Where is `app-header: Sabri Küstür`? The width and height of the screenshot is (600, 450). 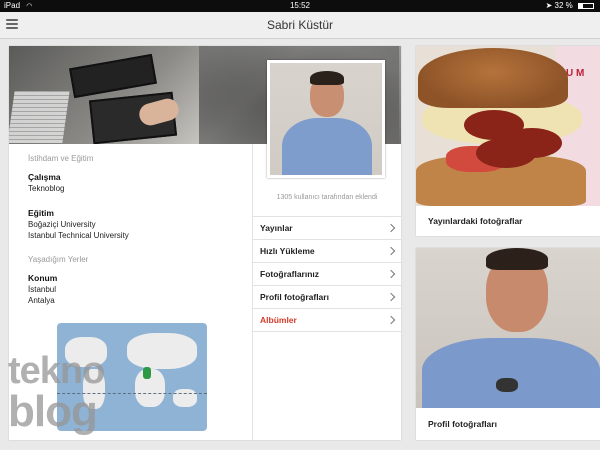
app-header: Sabri Küstür is located at coordinates (300, 25).